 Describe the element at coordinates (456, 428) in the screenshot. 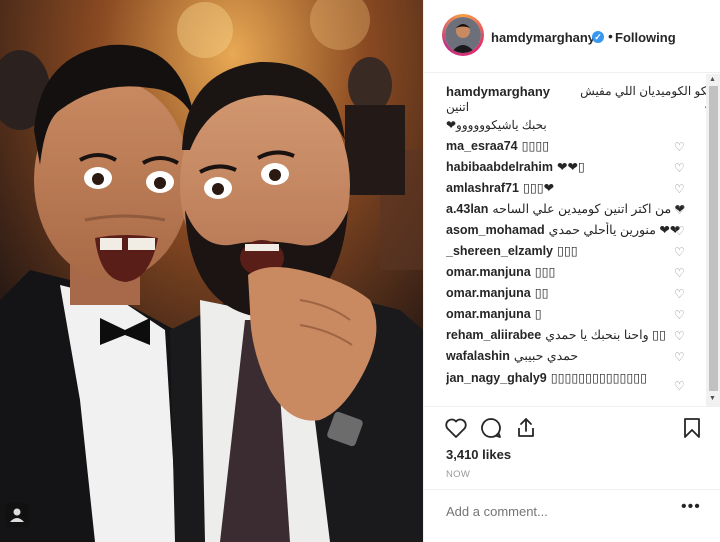

I see `like-heart-icon` at that location.